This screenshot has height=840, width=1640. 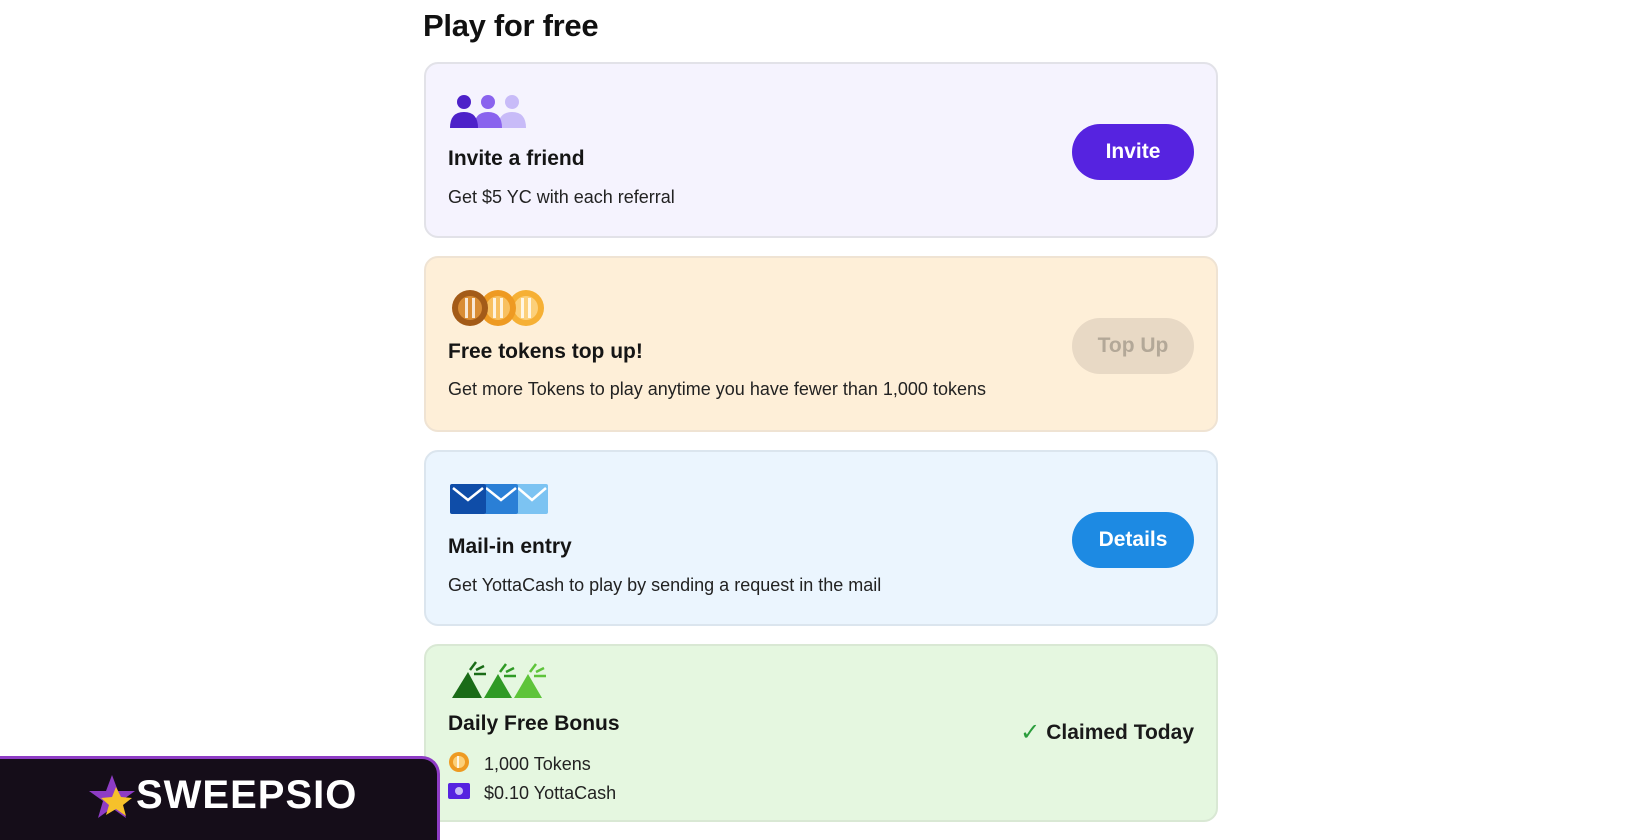 I want to click on cash-bill-icon, so click(x=459, y=793).